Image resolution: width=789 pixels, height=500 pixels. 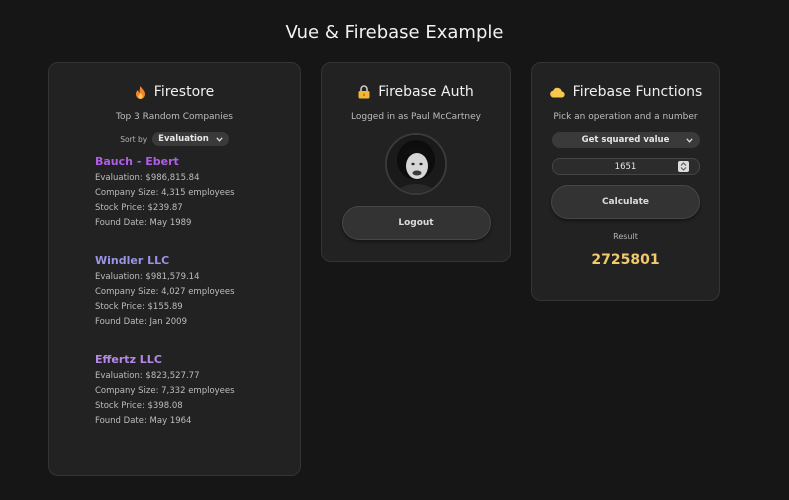 I want to click on sort-select: Evaluation, so click(x=190, y=139).